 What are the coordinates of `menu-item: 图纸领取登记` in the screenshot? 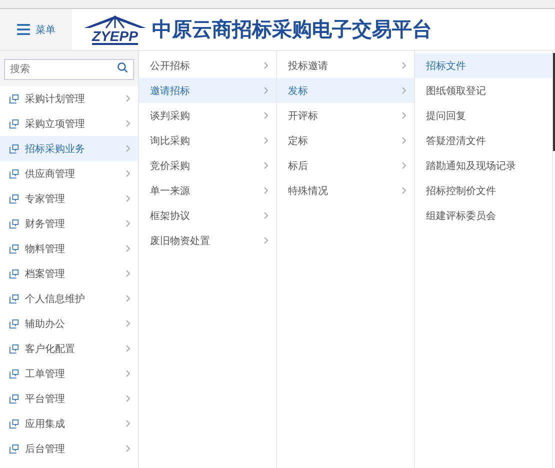 It's located at (483, 90).